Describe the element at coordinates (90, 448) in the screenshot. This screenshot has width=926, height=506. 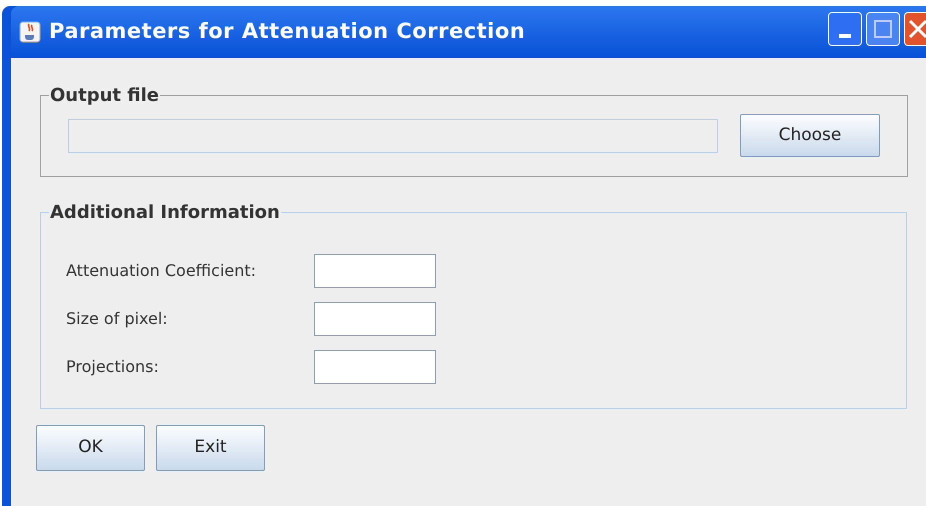
I see `dialog-button: OK` at that location.